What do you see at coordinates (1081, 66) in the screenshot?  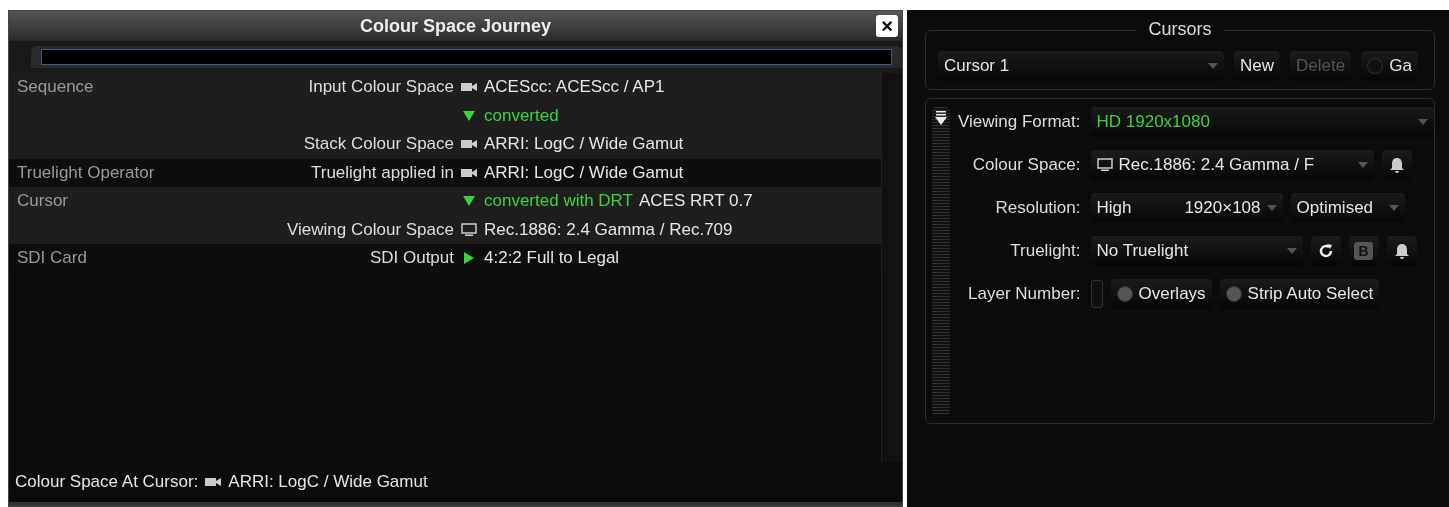 I see `cursor-dropdown: Cursor 1` at bounding box center [1081, 66].